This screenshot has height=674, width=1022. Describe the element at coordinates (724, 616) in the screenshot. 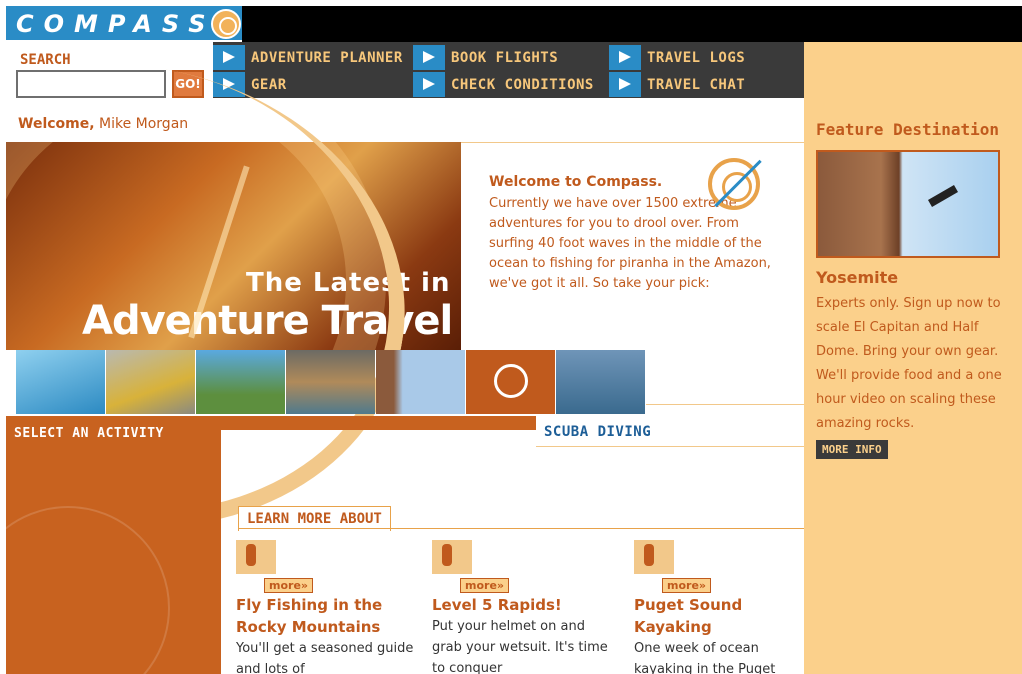

I see `card-title: Puget Sound Kayaking` at that location.